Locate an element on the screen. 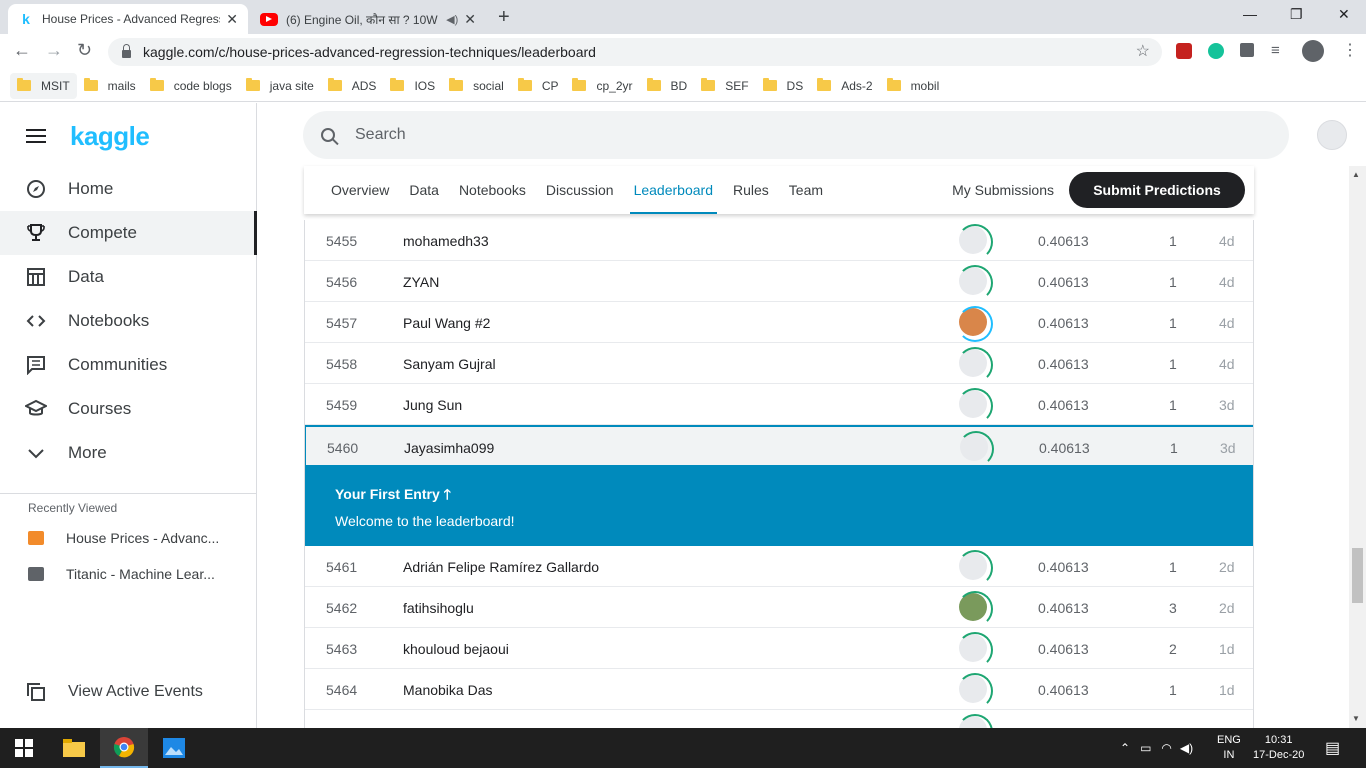 The width and height of the screenshot is (1366, 768). extensions-puzzle-icon is located at coordinates (1247, 50).